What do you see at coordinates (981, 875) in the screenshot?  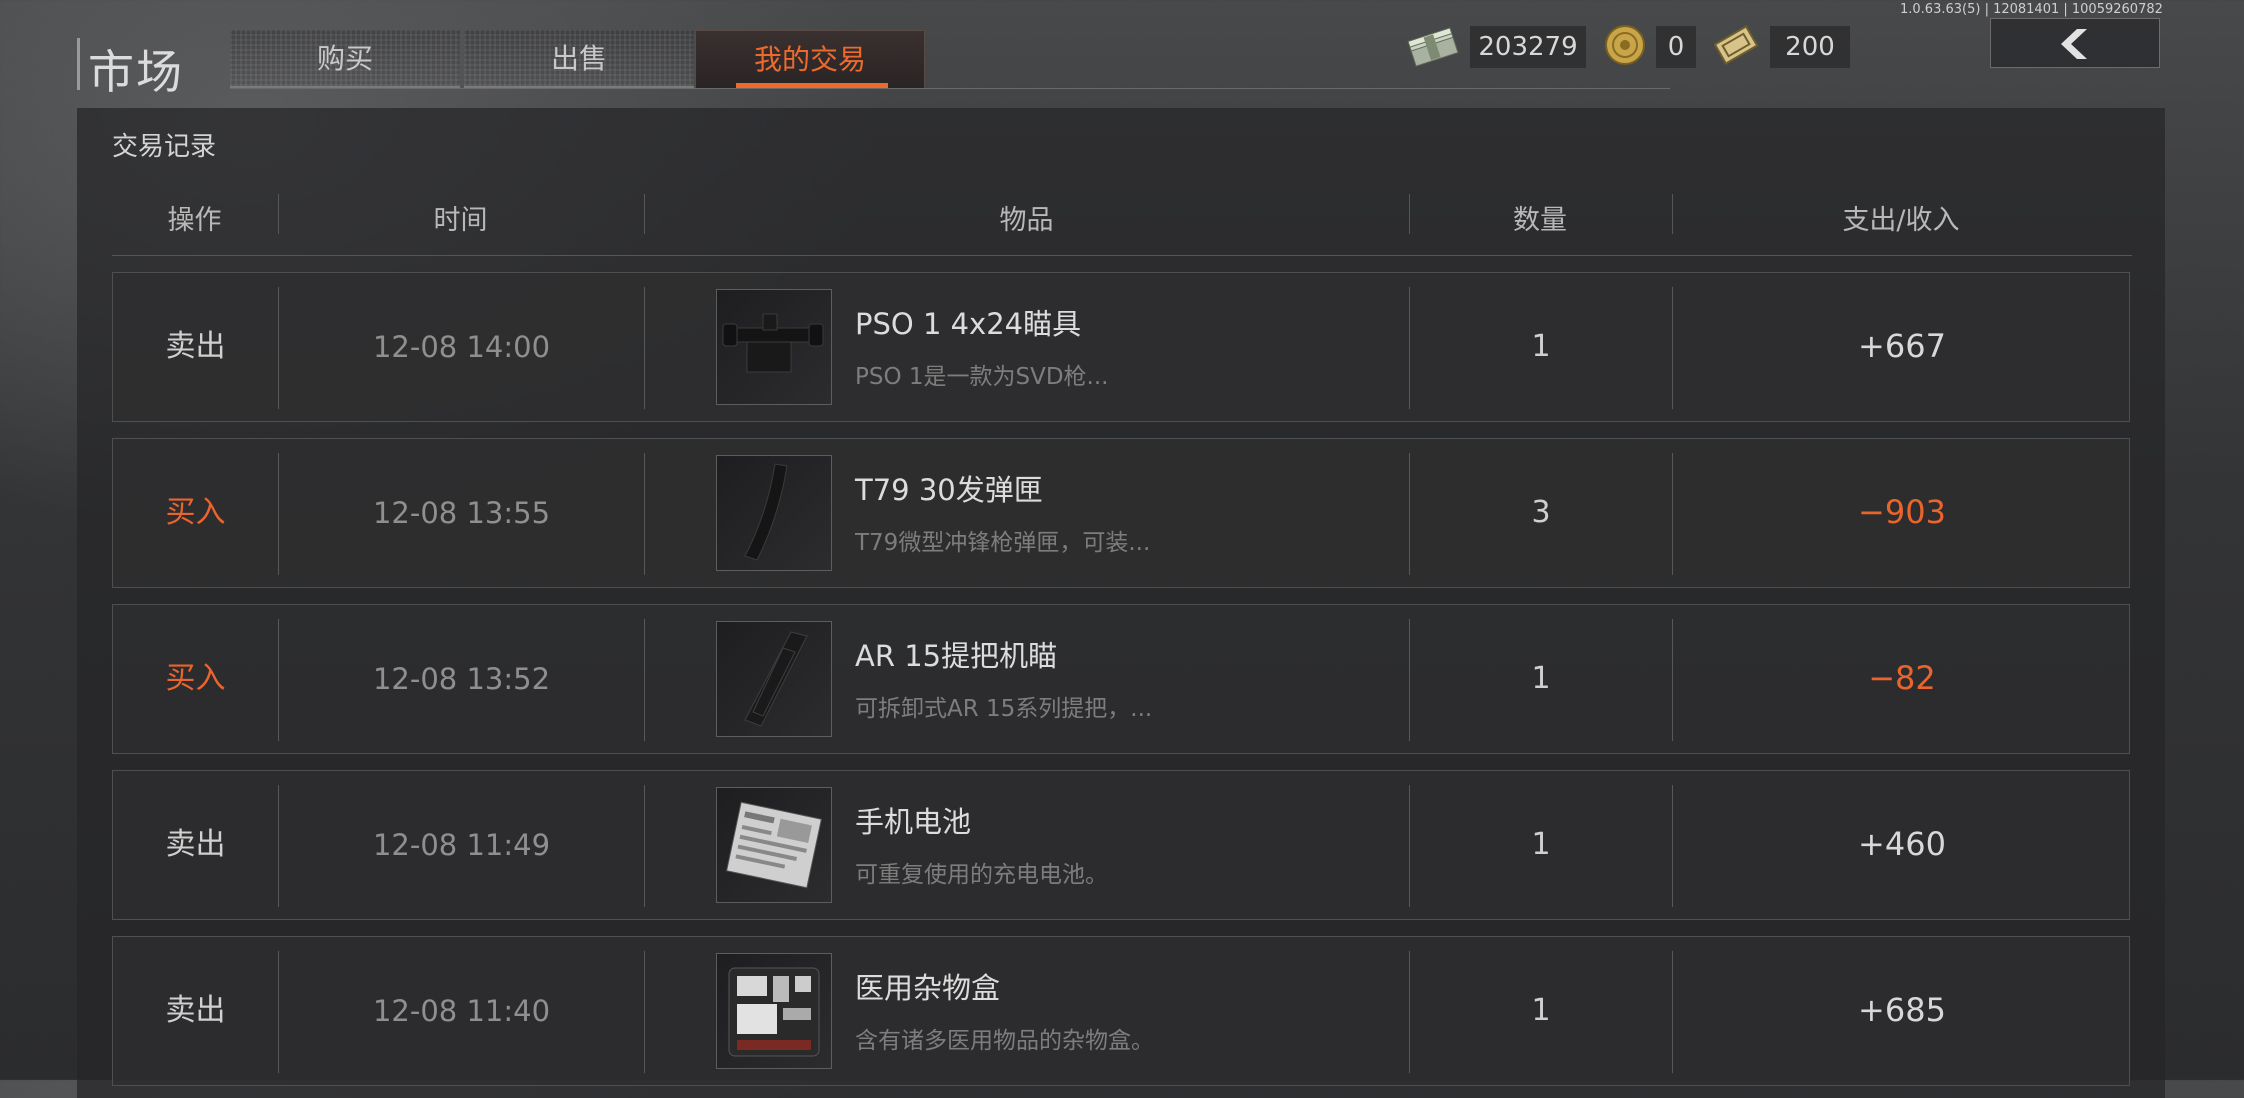 I see `item-description: 可重复使用的充电电池。` at bounding box center [981, 875].